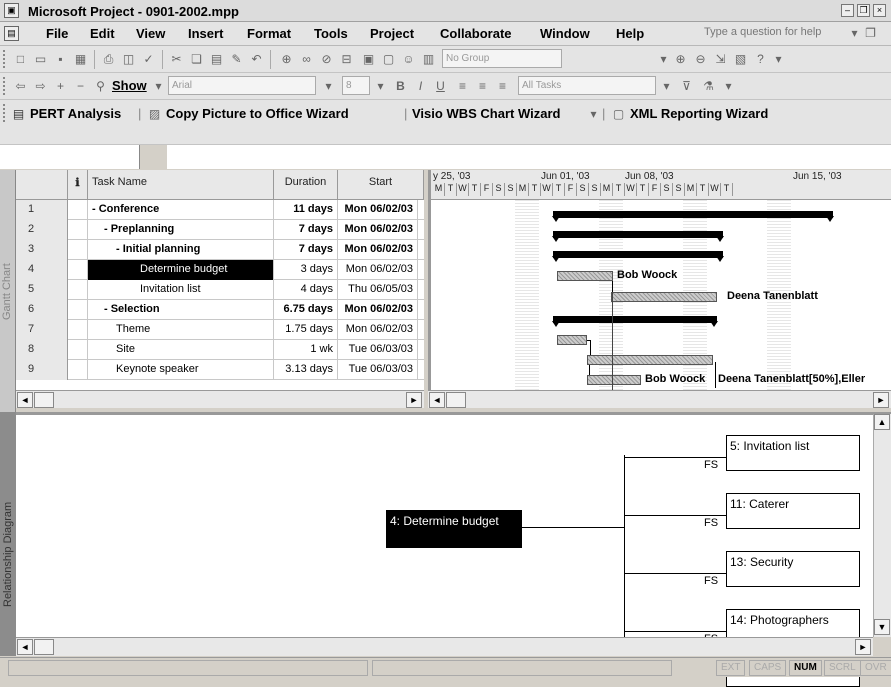 This screenshot has height=687, width=891. I want to click on toolbar-options-icon-2: ▾, so click(728, 86).